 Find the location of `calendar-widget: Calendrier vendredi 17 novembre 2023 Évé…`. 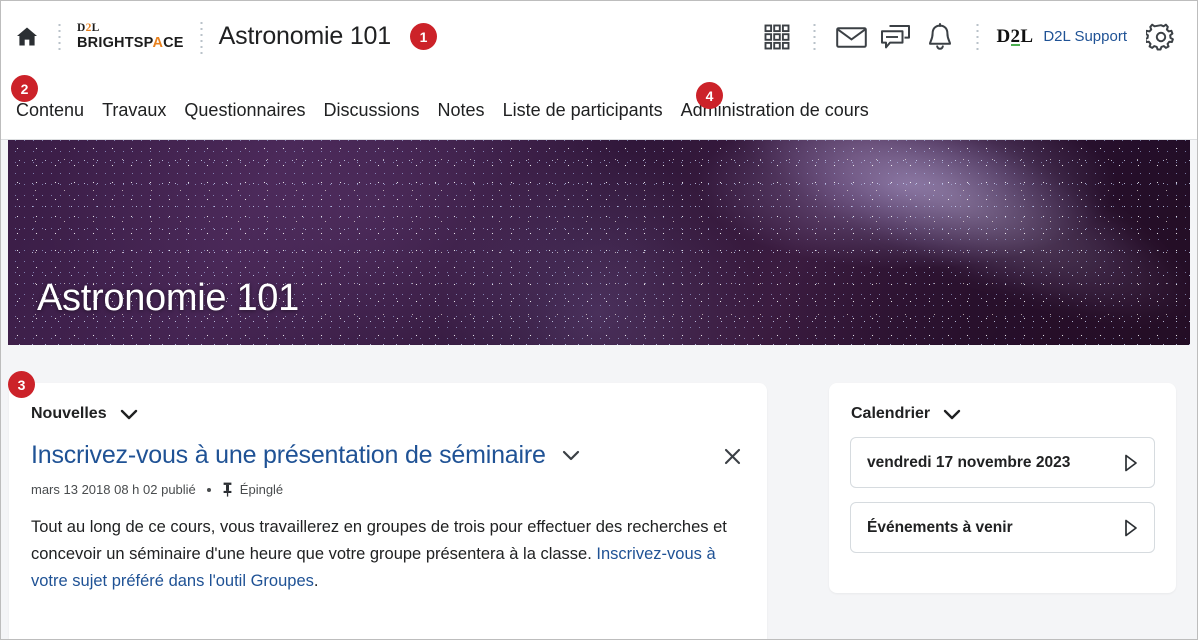

calendar-widget: Calendrier vendredi 17 novembre 2023 Évé… is located at coordinates (1002, 488).